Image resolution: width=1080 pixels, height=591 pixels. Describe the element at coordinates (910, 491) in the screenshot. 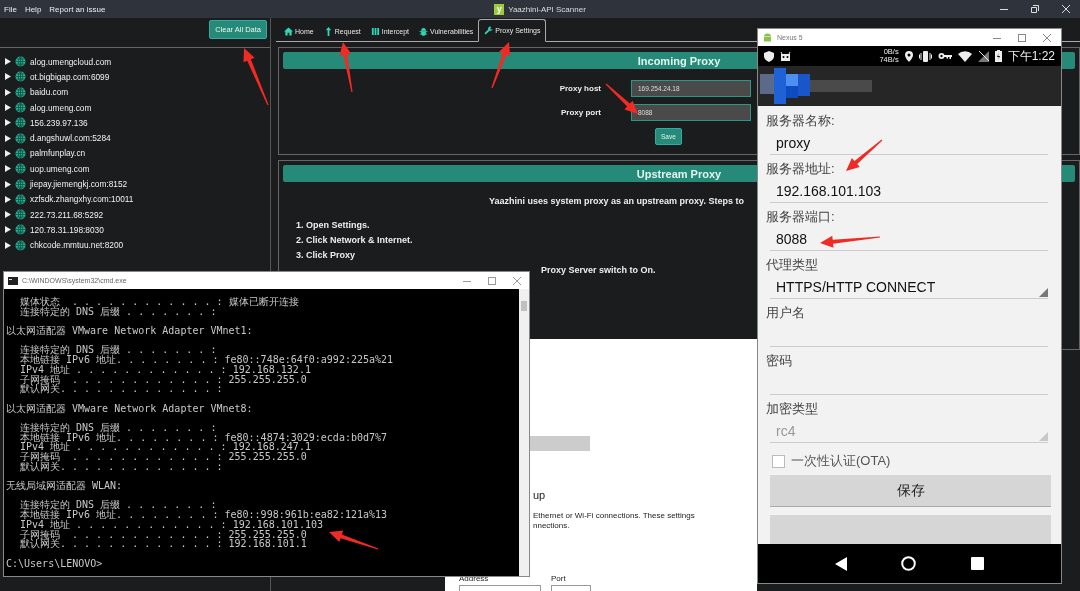

I see `save-button: 保存` at that location.